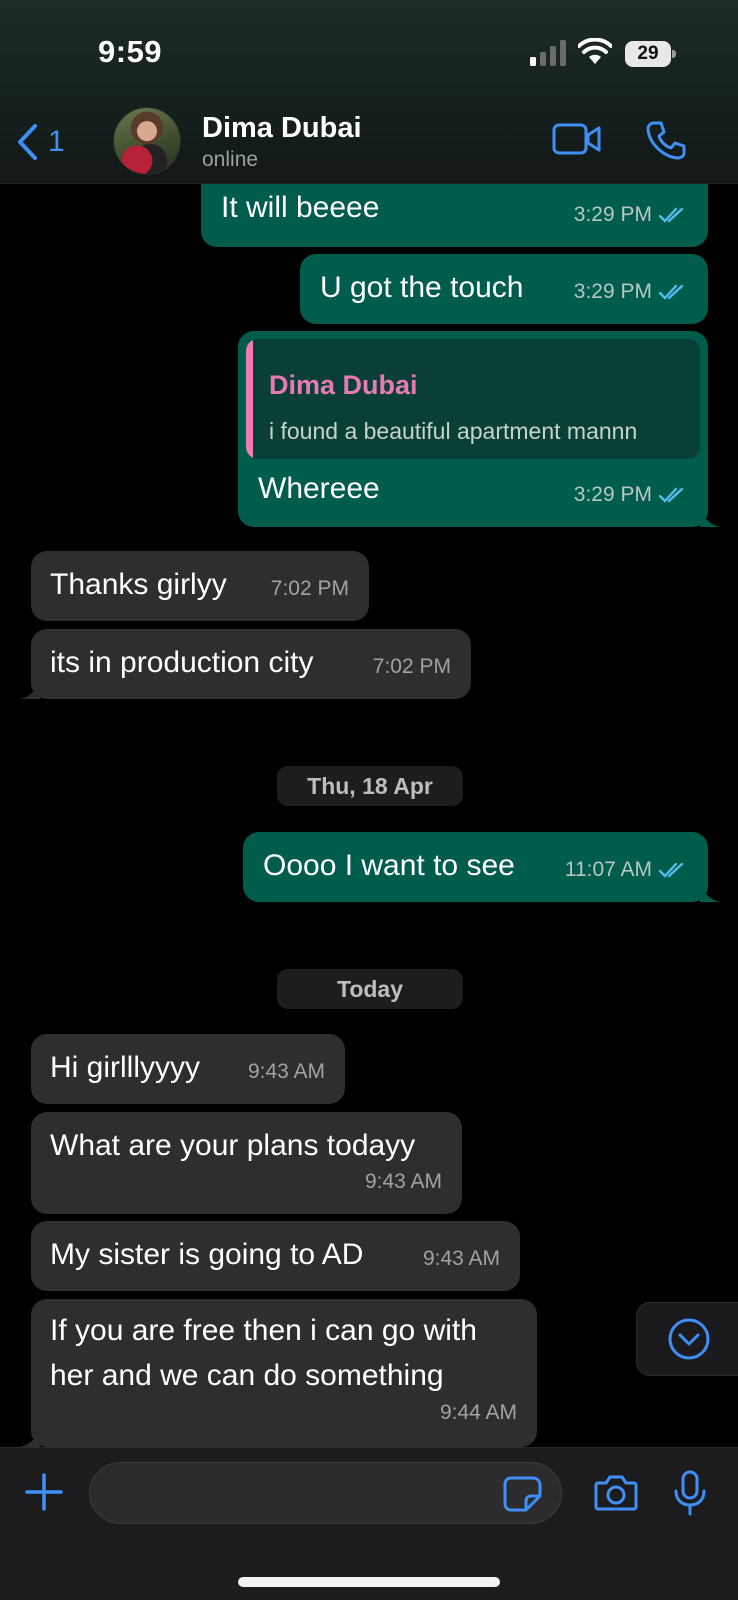 The image size is (738, 1600). What do you see at coordinates (247, 1375) in the screenshot?
I see `message-text-line-2: her and we can do something` at bounding box center [247, 1375].